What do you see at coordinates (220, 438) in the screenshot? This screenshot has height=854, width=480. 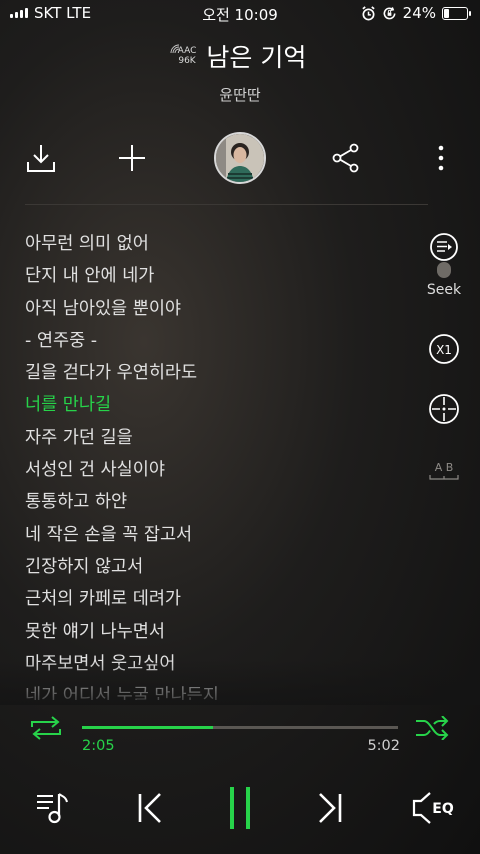 I see `lyric-line: 자주 가던 길을` at bounding box center [220, 438].